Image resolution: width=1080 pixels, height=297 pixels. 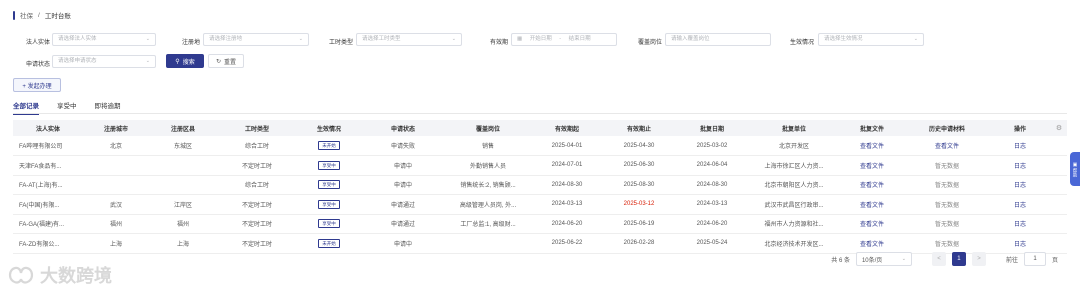 What do you see at coordinates (104, 61) in the screenshot?
I see `apply-status-select: 请选择申请状态 ⌄` at bounding box center [104, 61].